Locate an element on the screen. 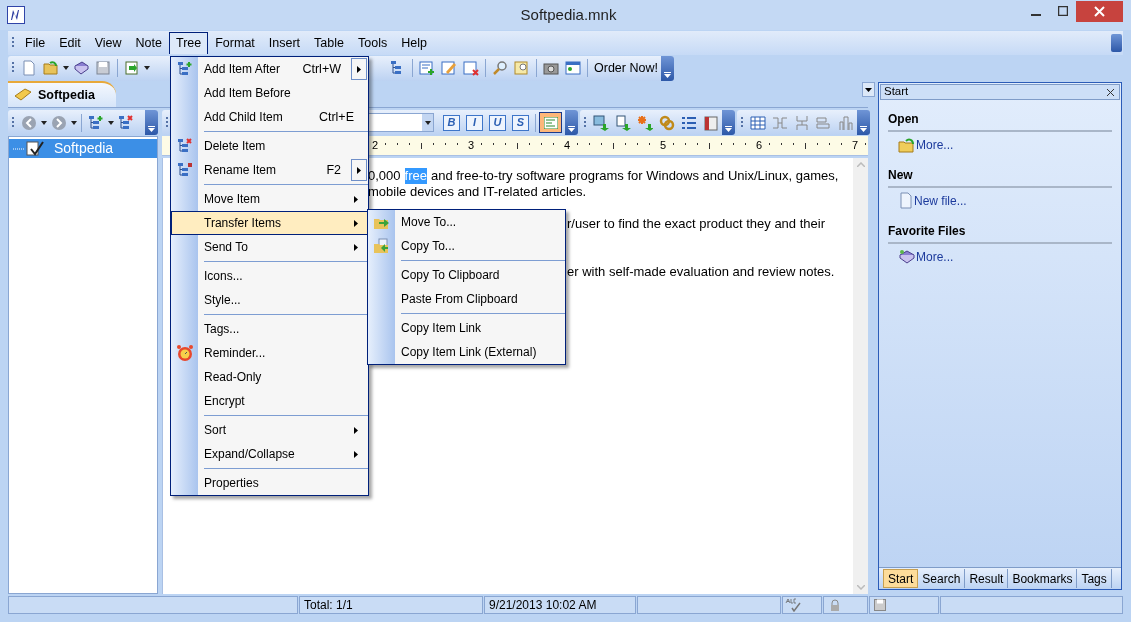 The image size is (1131, 622). split-cells-icon is located at coordinates (802, 122).